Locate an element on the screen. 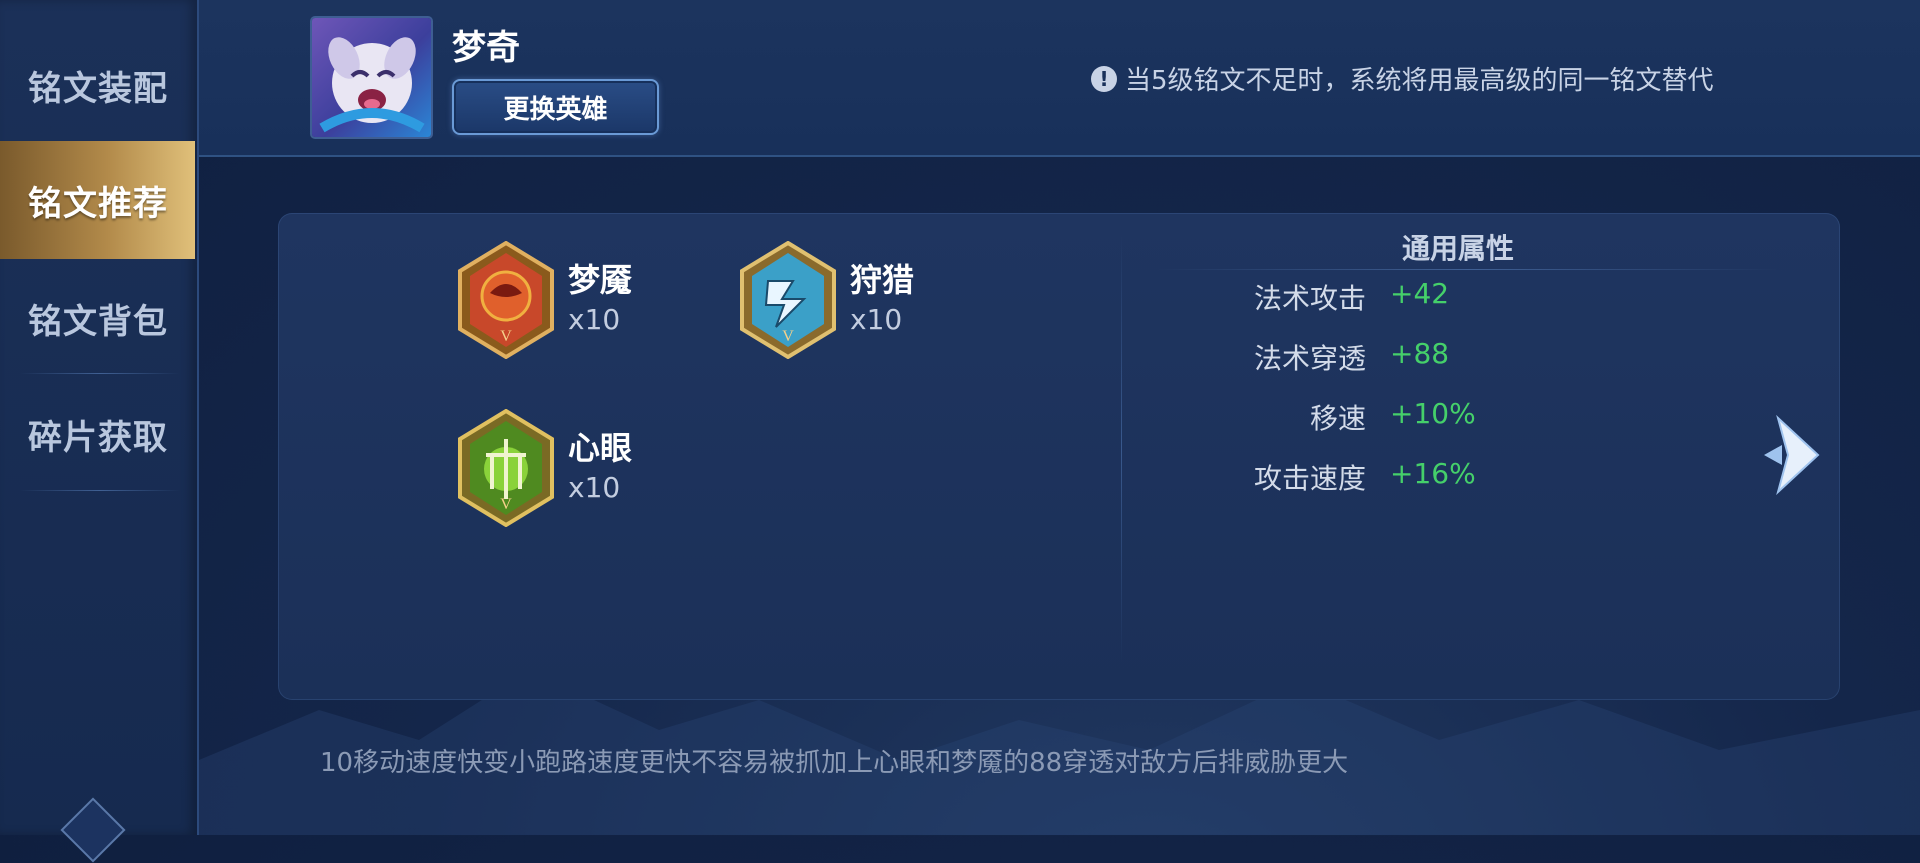  stat-row: 攻击速度 +16% is located at coordinates (1428, 477).